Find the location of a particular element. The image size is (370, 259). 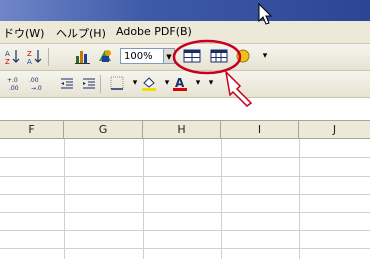

sort-ascending-icon: AZ is located at coordinates (13, 56).